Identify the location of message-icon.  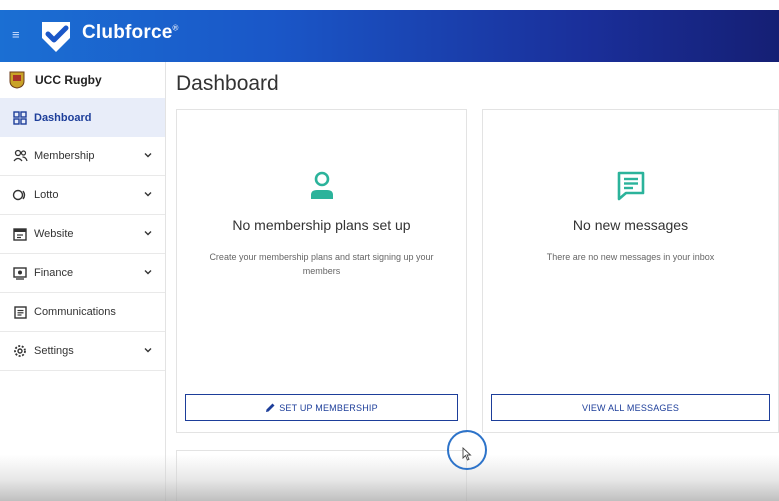
(630, 186).